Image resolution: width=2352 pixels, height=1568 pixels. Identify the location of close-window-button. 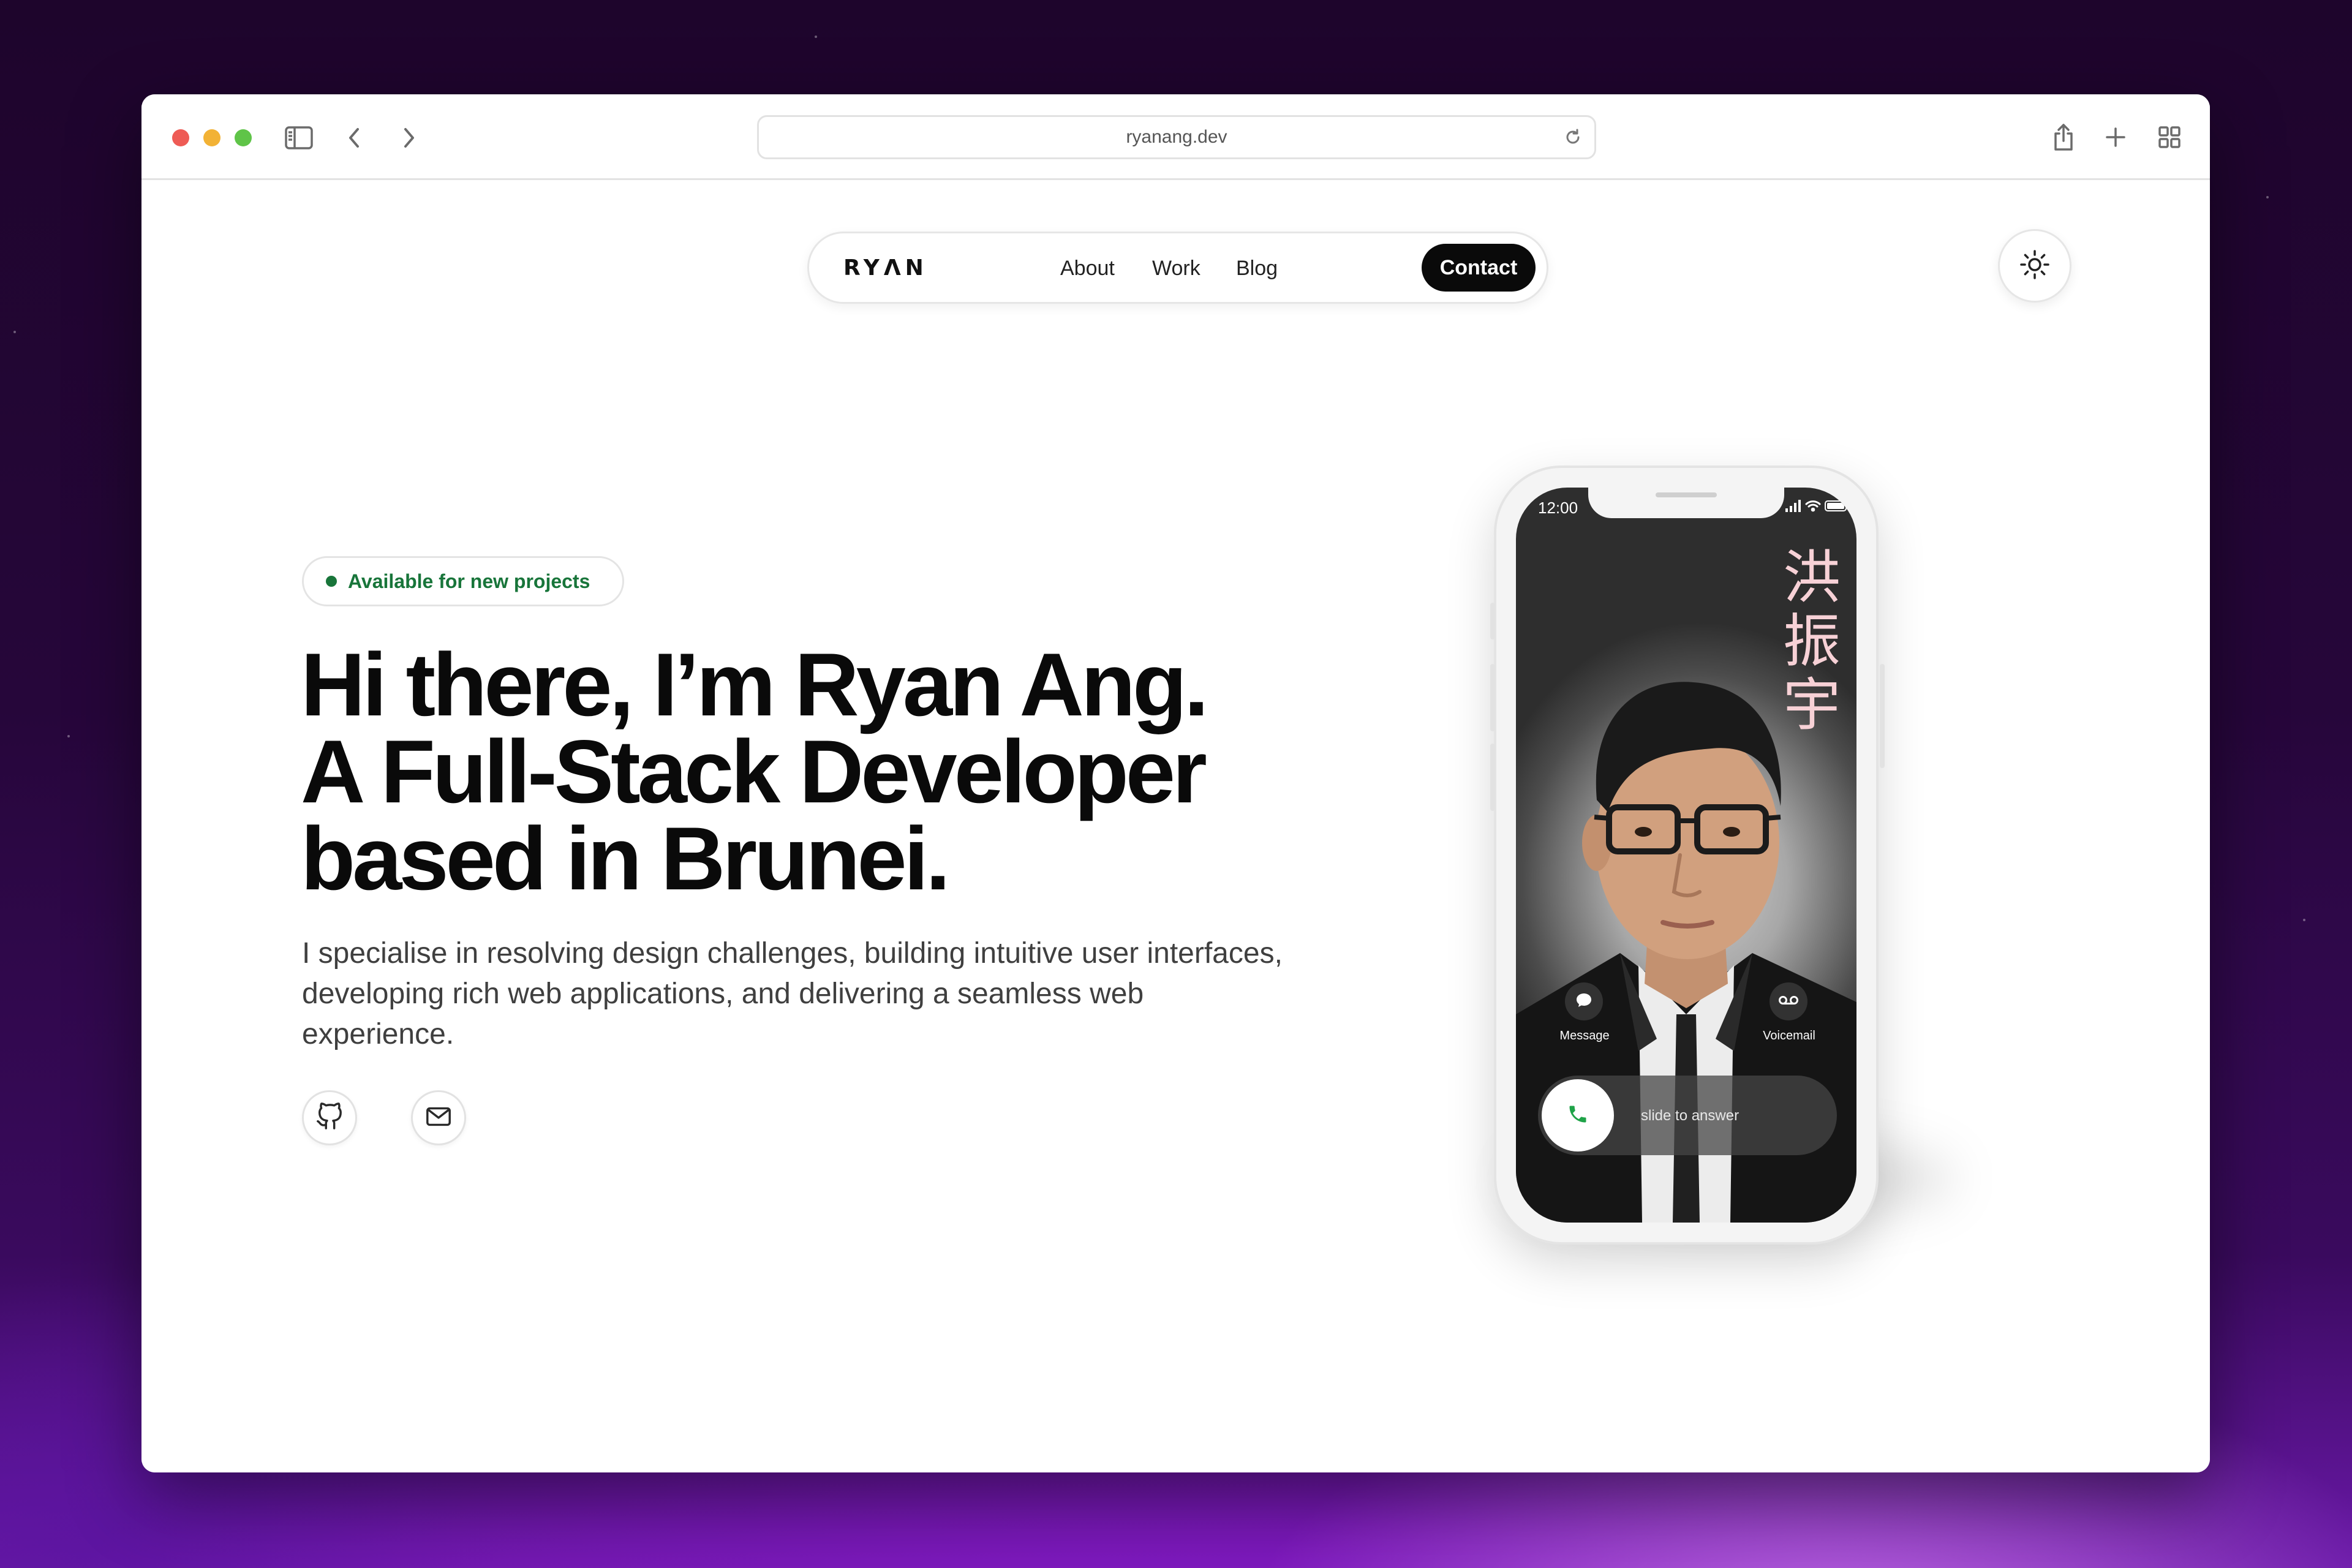
(181, 137).